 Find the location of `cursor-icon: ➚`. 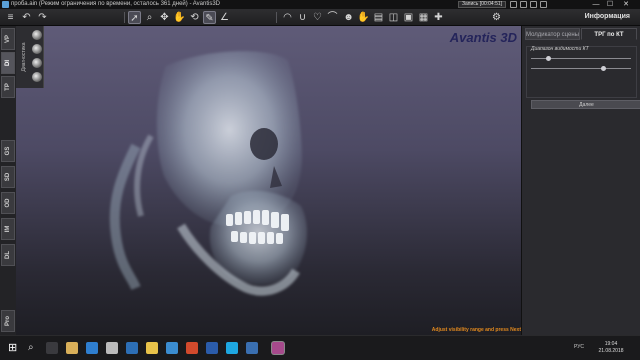

cursor-icon: ➚ is located at coordinates (134, 17).